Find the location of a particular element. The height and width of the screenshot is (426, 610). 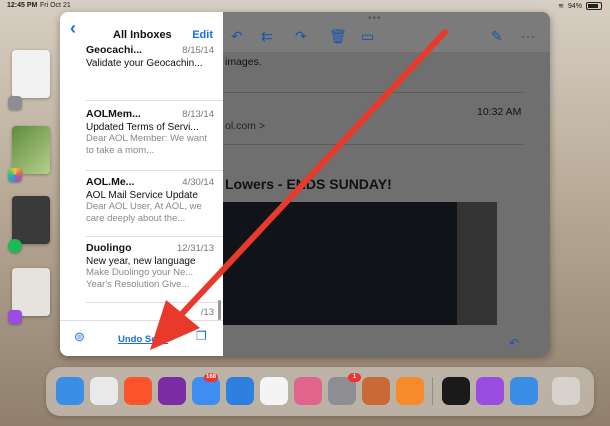

photos-app-icon is located at coordinates (274, 391).